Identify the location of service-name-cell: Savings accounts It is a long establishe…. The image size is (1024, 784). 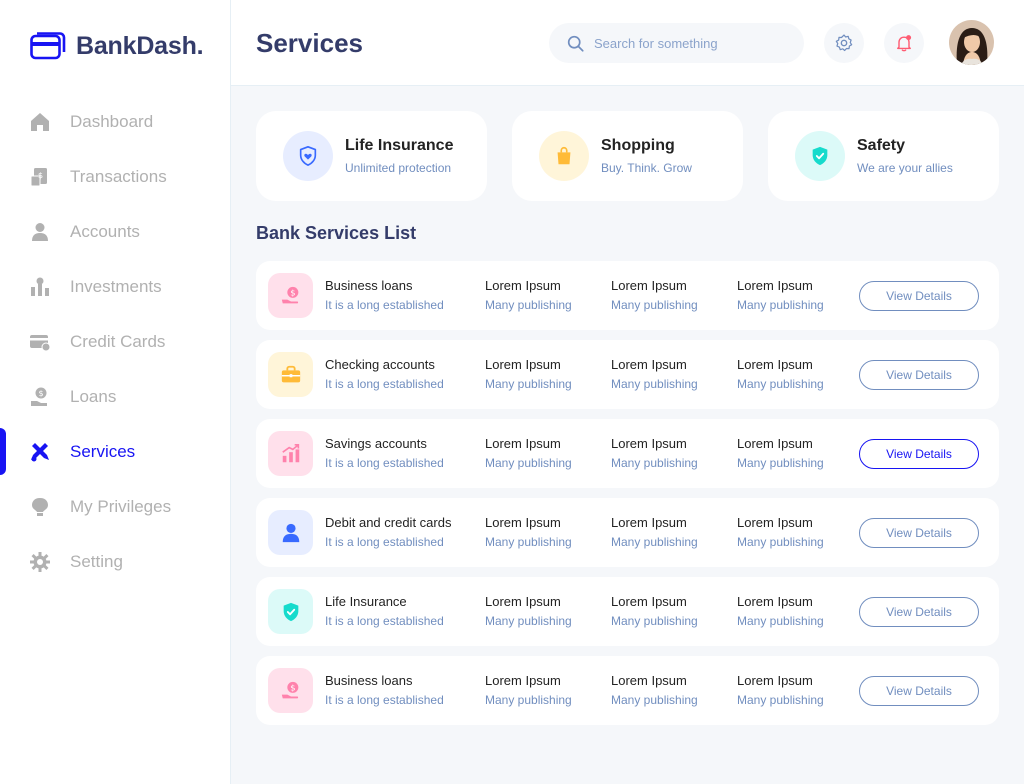
(384, 453).